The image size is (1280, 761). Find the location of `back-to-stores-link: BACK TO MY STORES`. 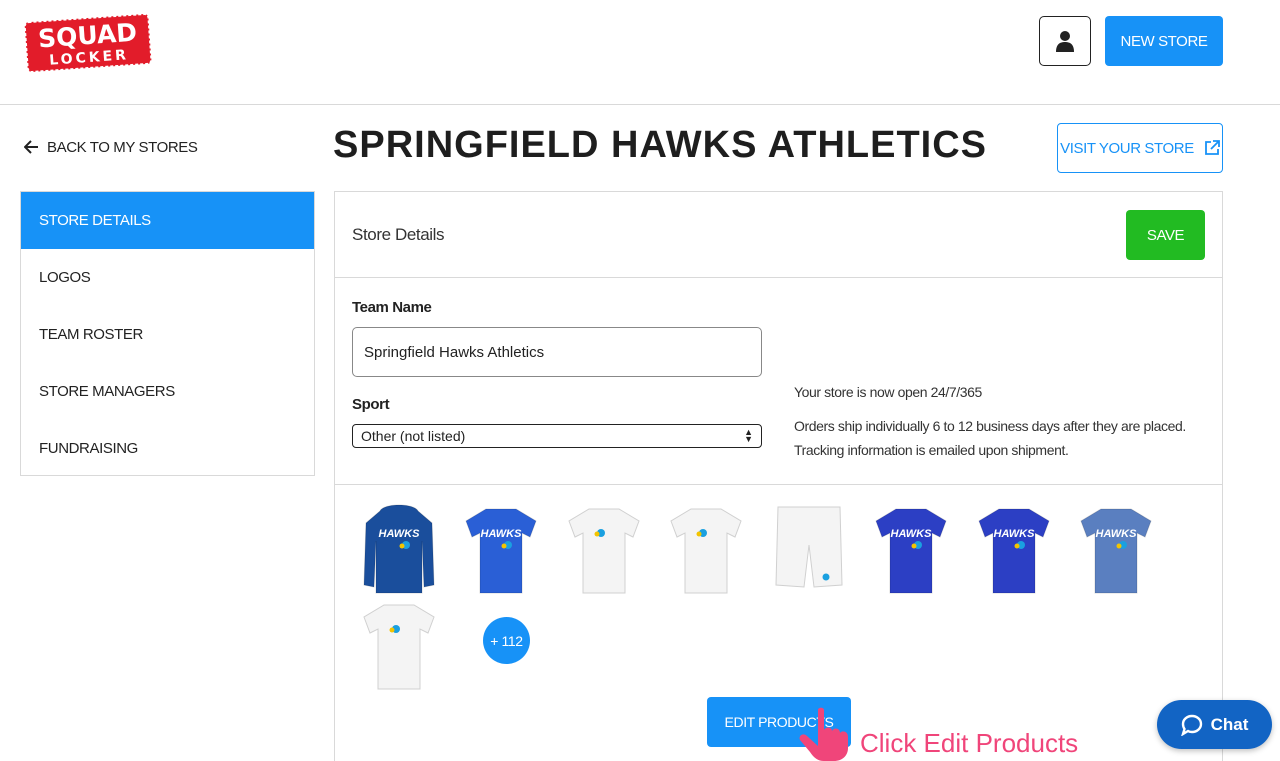

back-to-stores-link: BACK TO MY STORES is located at coordinates (111, 147).